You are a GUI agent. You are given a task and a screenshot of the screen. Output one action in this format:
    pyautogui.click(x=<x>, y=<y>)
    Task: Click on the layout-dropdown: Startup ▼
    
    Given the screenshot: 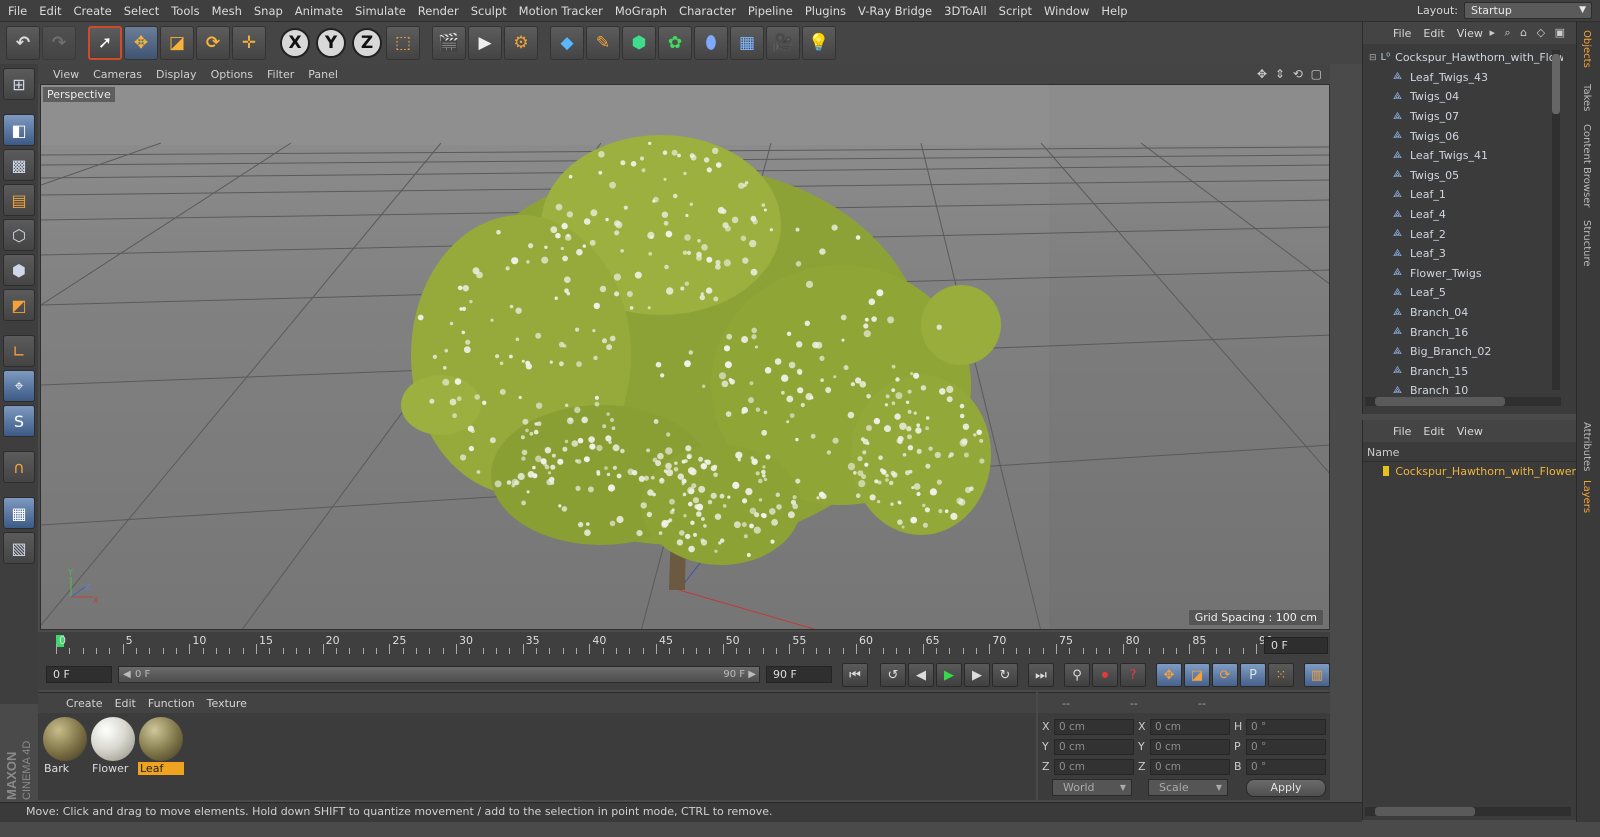 What is the action you would take?
    pyautogui.click(x=1528, y=10)
    